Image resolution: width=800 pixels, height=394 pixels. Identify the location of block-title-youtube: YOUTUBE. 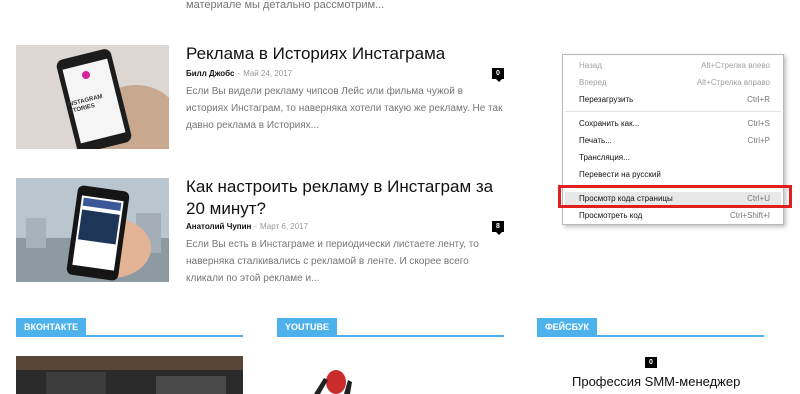
(390, 327).